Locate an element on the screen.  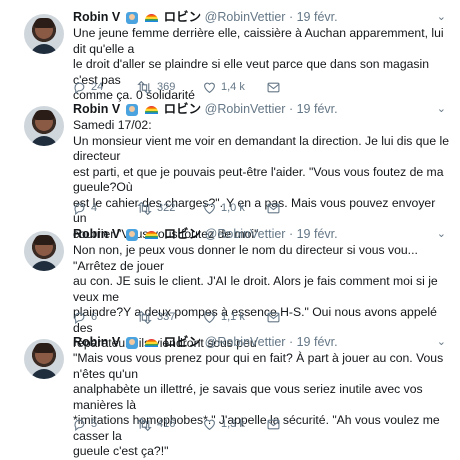
like-button: 1,1 k is located at coordinates (235, 317).